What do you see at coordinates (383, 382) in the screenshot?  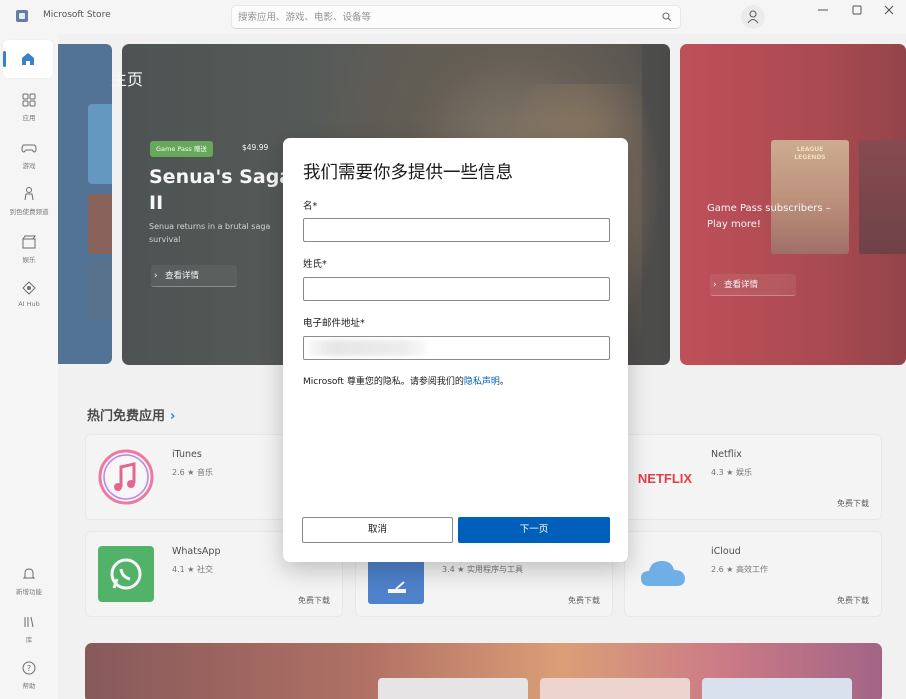 I see `privacy-text: Microsoft 尊重您的隐私。请参阅我们的` at bounding box center [383, 382].